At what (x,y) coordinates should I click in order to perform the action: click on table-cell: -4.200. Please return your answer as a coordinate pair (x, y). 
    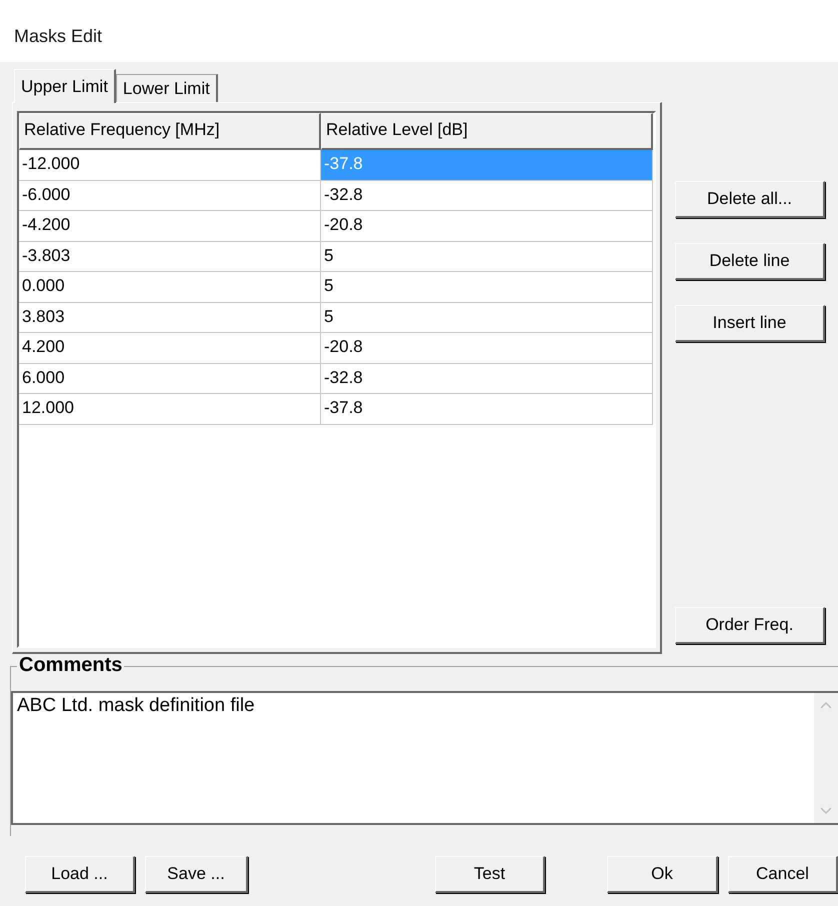
    Looking at the image, I should click on (170, 226).